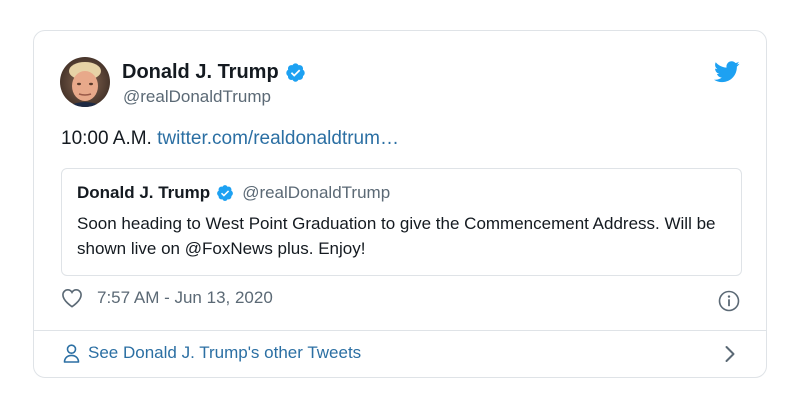  What do you see at coordinates (730, 354) in the screenshot?
I see `chevron-right-icon` at bounding box center [730, 354].